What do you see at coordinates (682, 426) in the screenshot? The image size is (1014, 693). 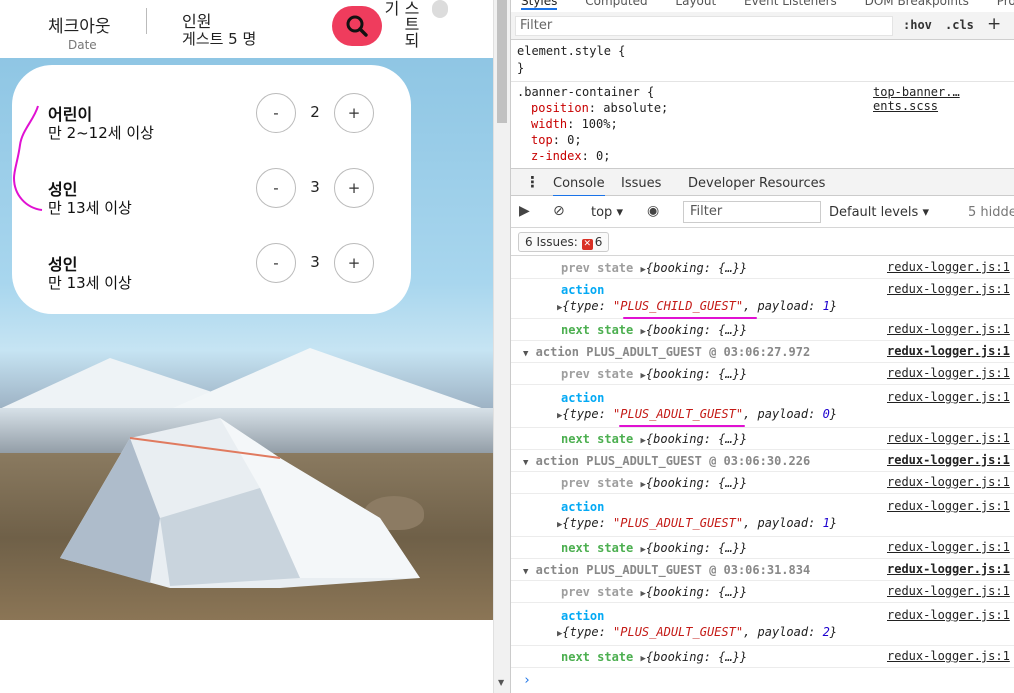 I see `annotation-underline` at bounding box center [682, 426].